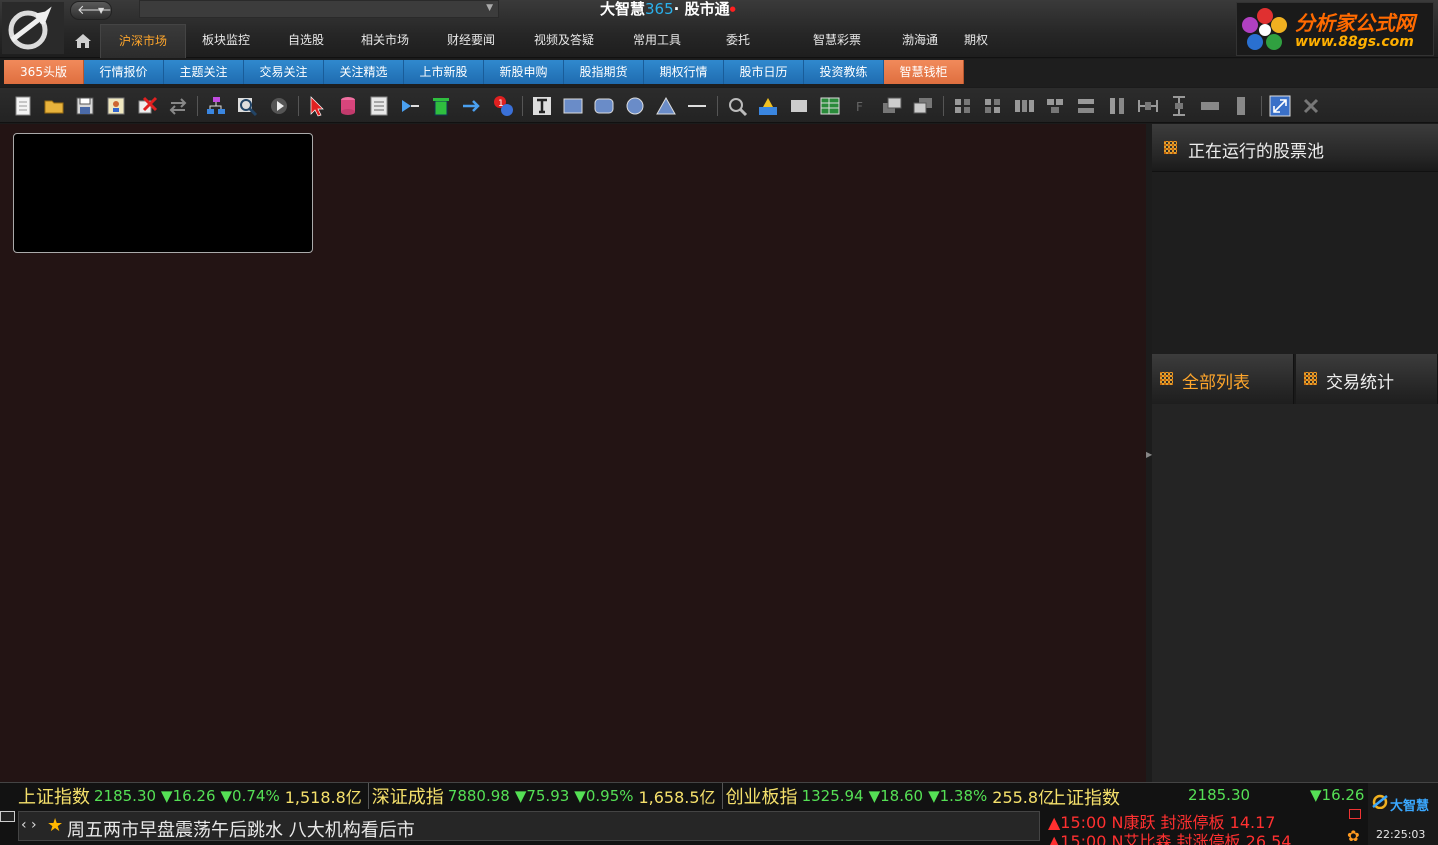 Image resolution: width=1438 pixels, height=845 pixels. What do you see at coordinates (204, 72) in the screenshot?
I see `submenu-themes: 主题关注` at bounding box center [204, 72].